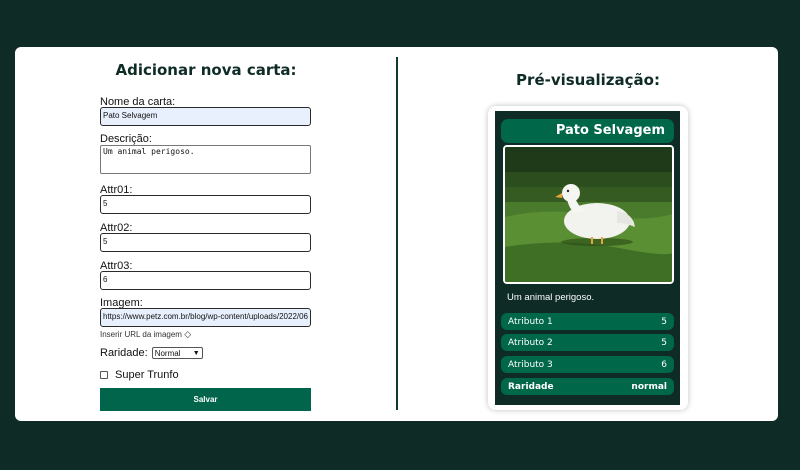  What do you see at coordinates (205, 242) in the screenshot?
I see `attr2-input: 5` at bounding box center [205, 242].